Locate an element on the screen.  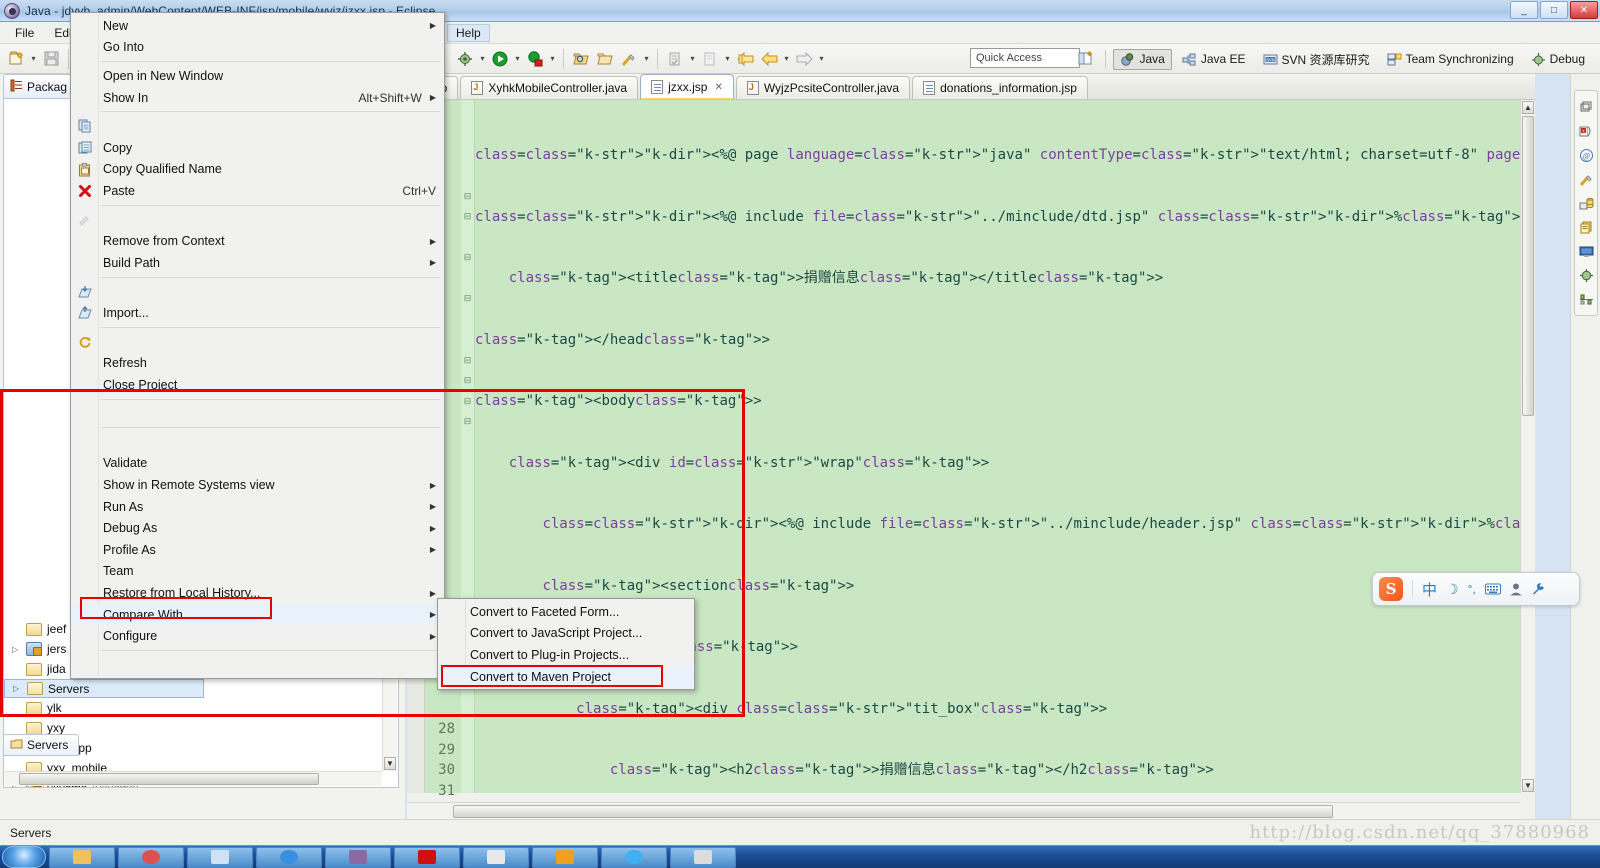
menu-item-show-in-remote-systems-view: Validate is located at coordinates (257, 464).